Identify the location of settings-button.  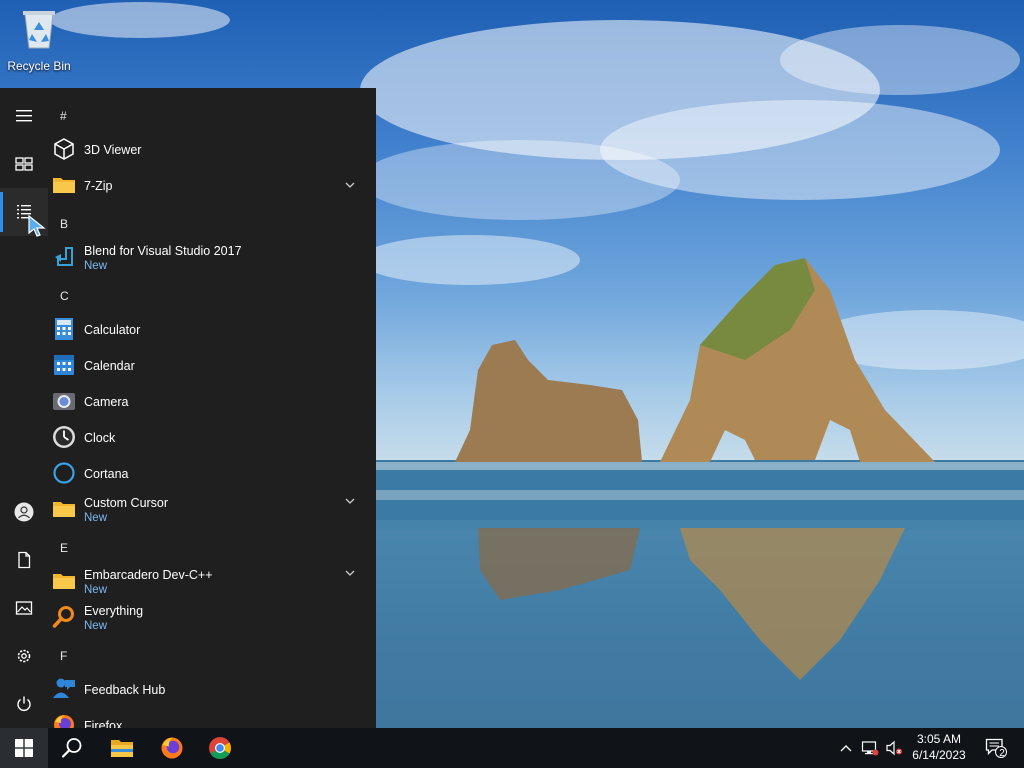
(24, 656).